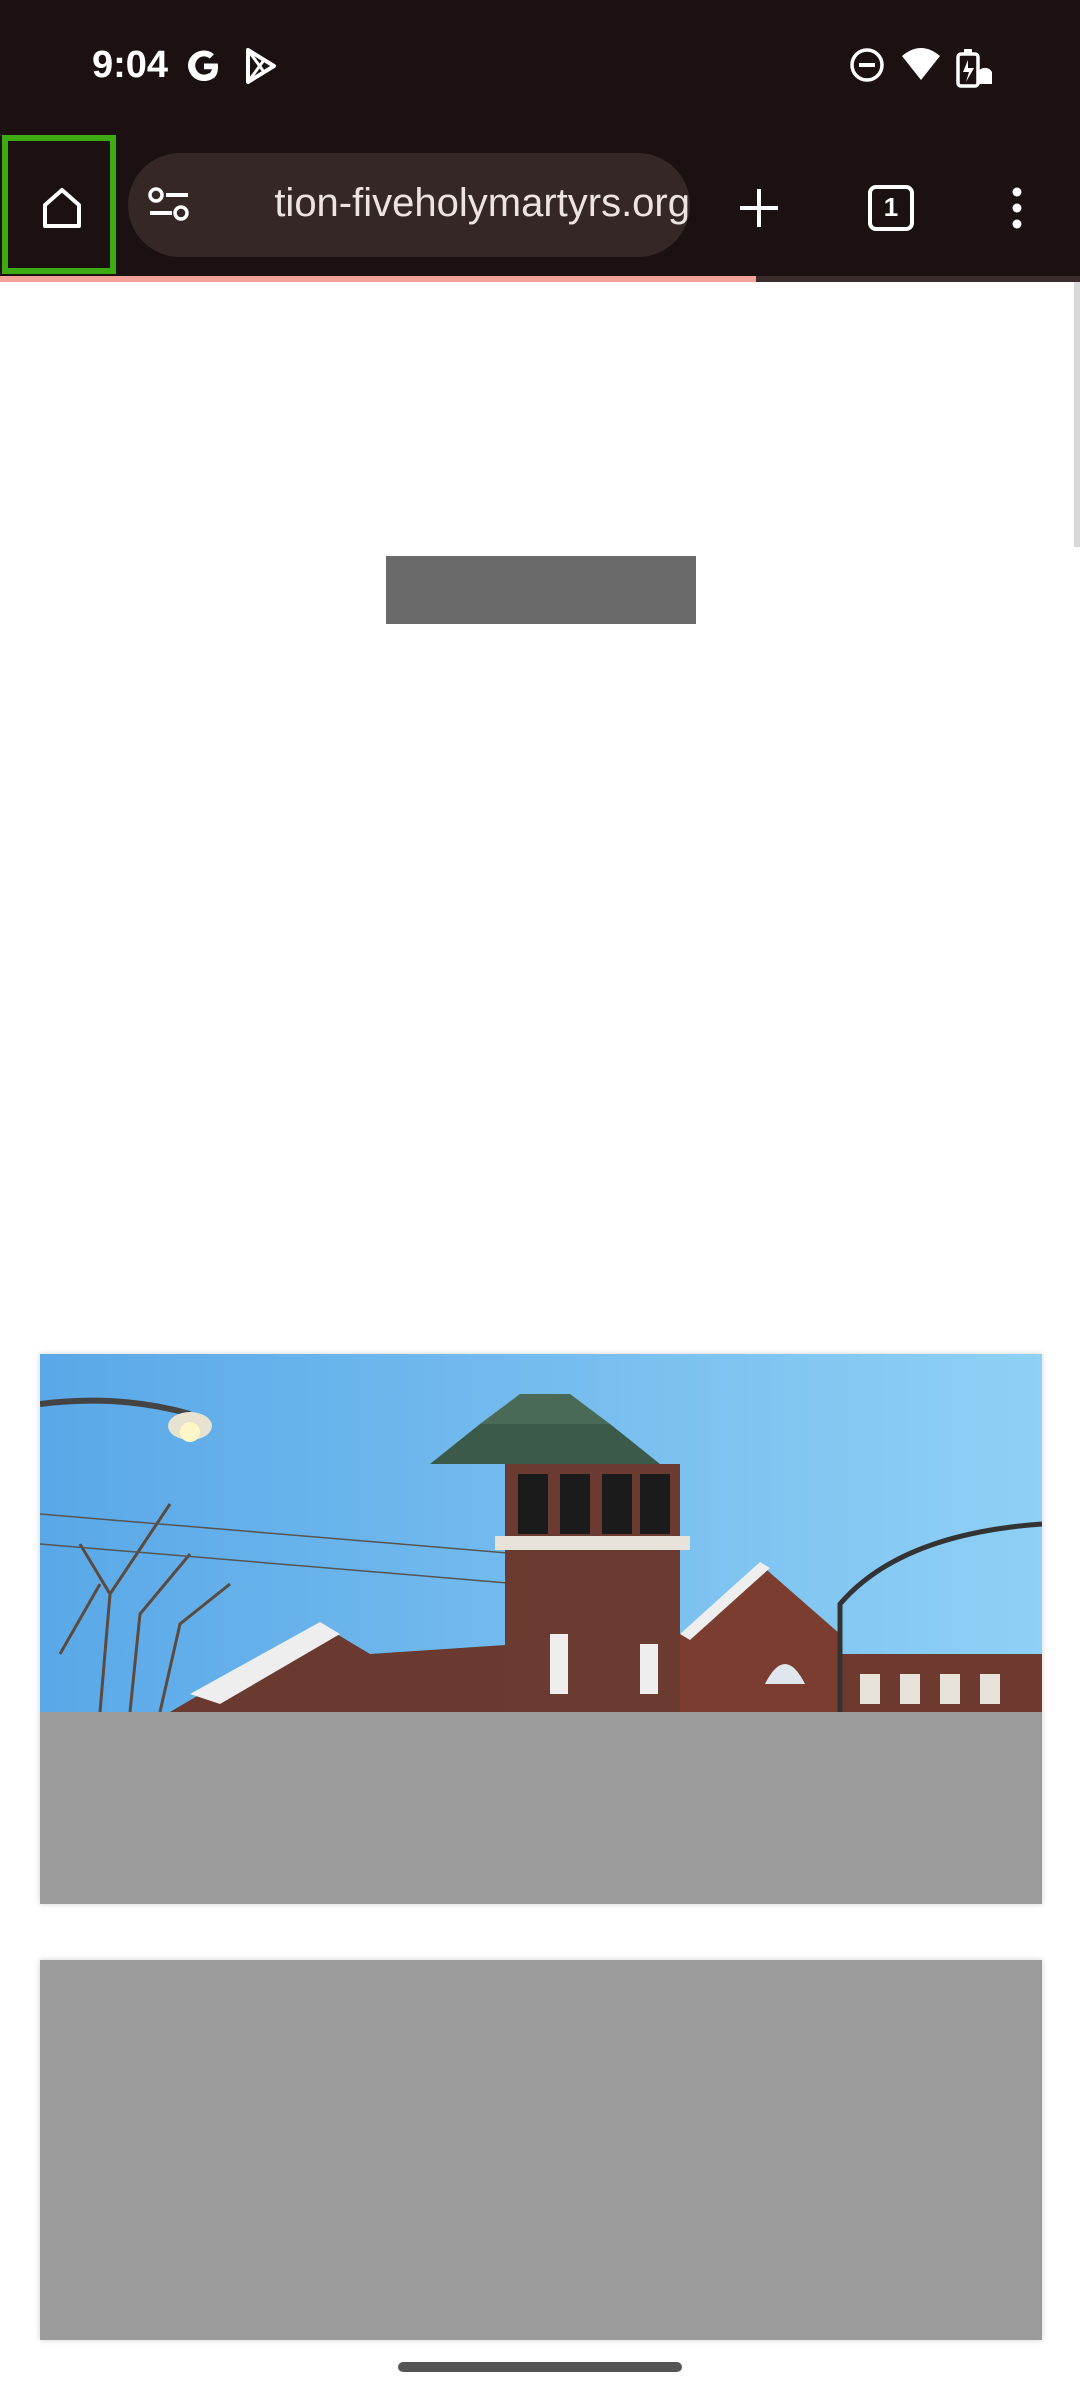 This screenshot has width=1080, height=2400. I want to click on more-options-icon, so click(1017, 207).